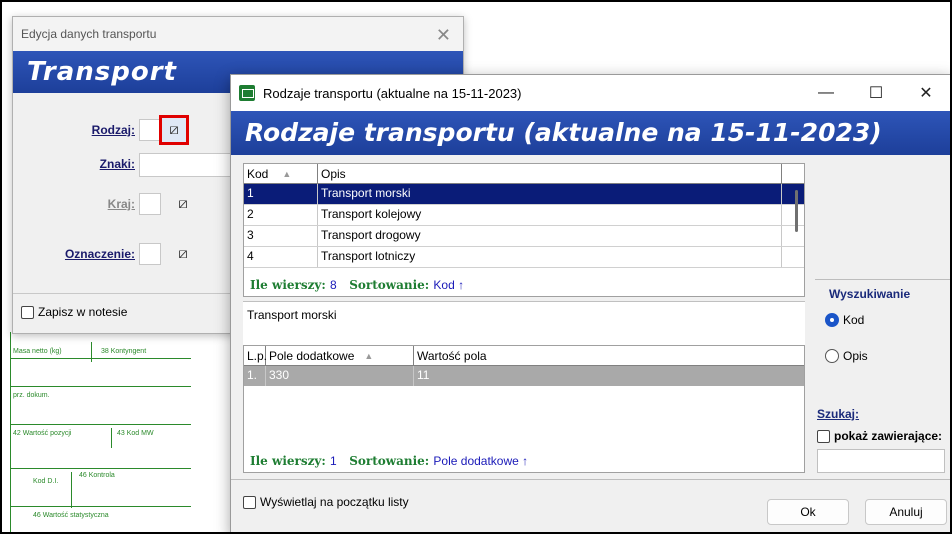  What do you see at coordinates (135, 433) in the screenshot?
I see `form-cell: 43 Kod MW` at bounding box center [135, 433].